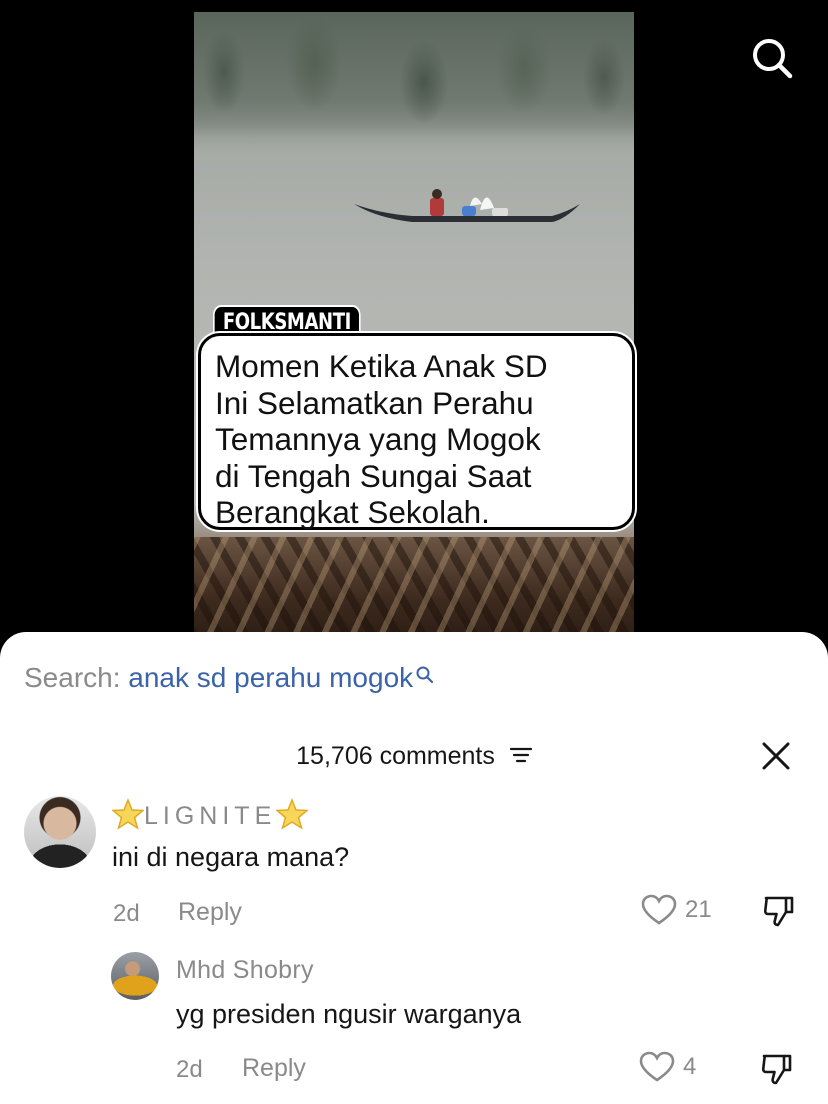 This screenshot has height=1104, width=828. What do you see at coordinates (352, 512) in the screenshot?
I see `caption-line: Berangkat Sekolah.` at bounding box center [352, 512].